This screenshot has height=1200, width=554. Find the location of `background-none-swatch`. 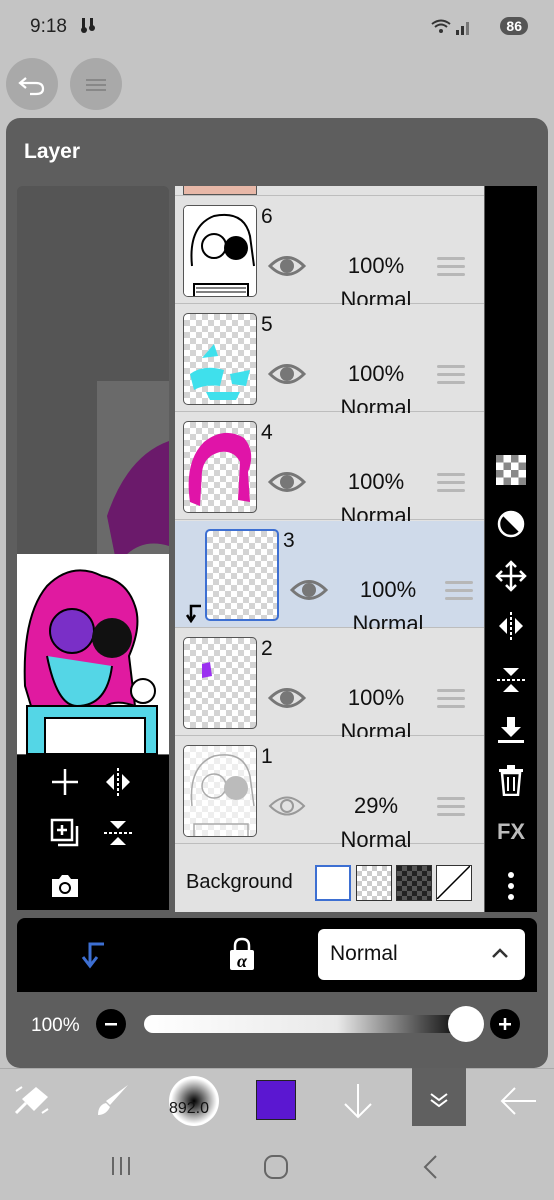

background-none-swatch is located at coordinates (454, 883).